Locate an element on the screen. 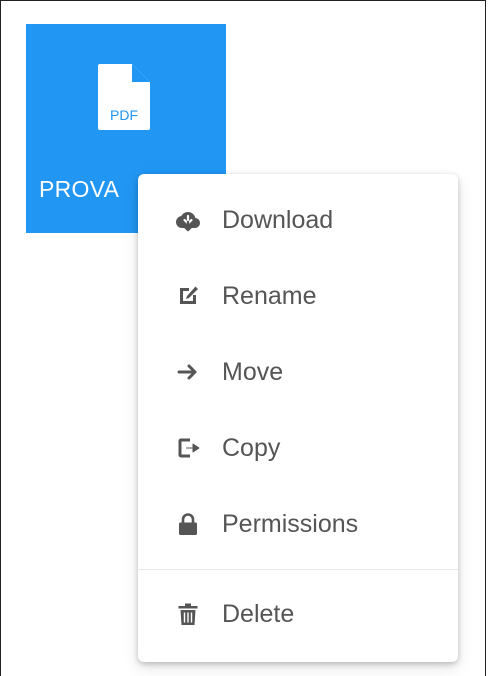  menu-item-move: Move is located at coordinates (298, 372).